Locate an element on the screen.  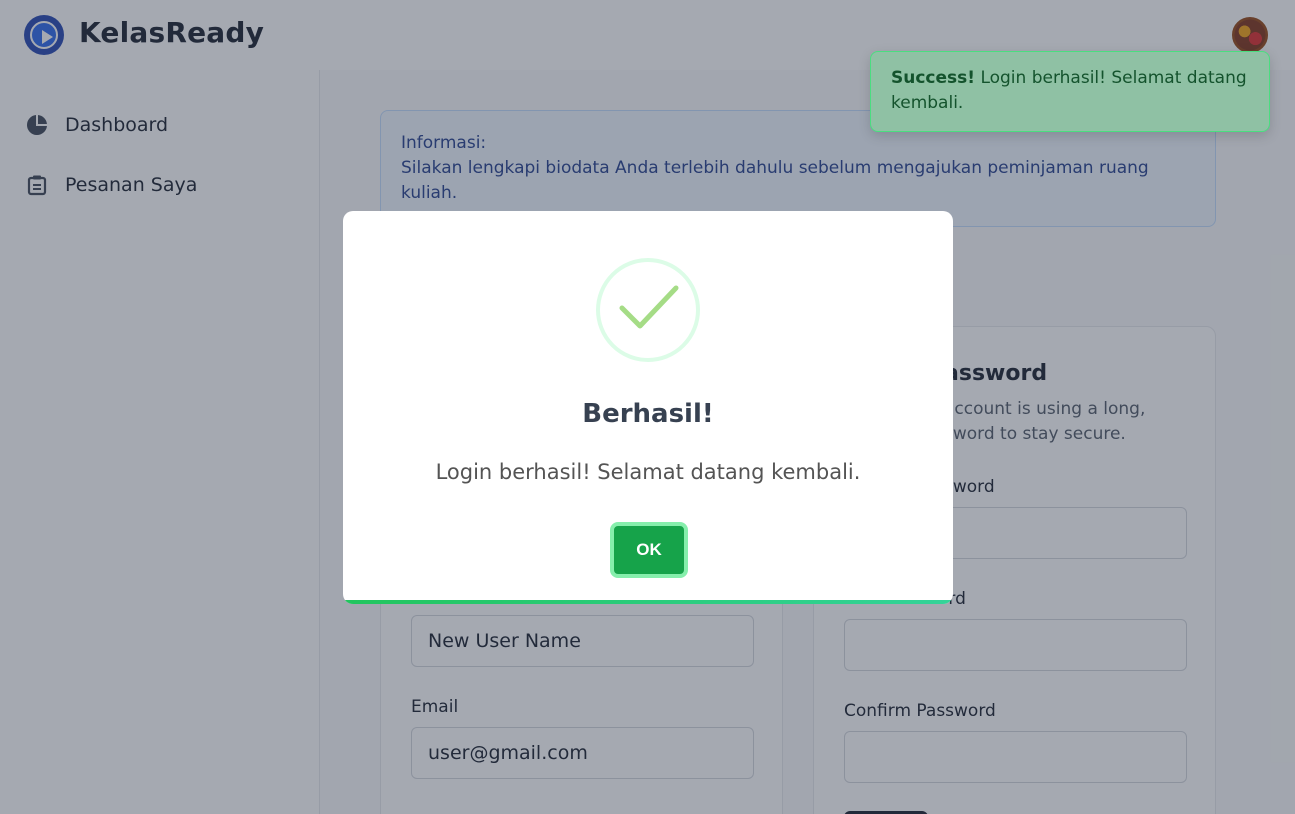
checkmark-icon is located at coordinates (649, 307).